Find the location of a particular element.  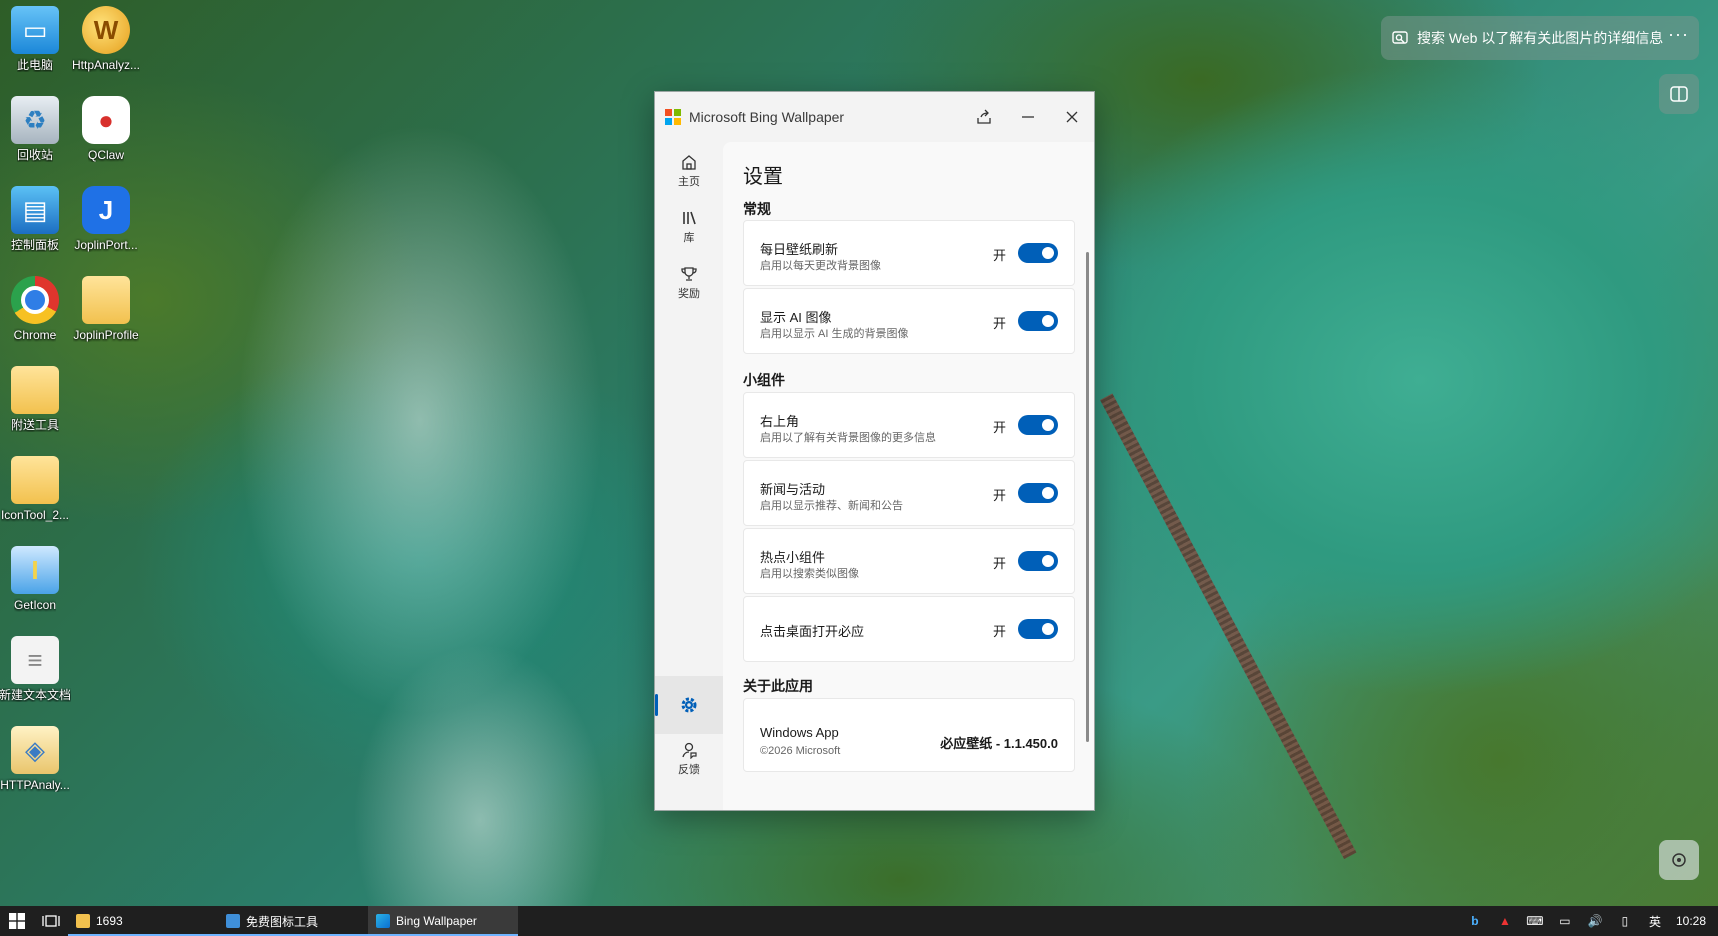

setting-click-desktop: 点击桌面打开必应 开 is located at coordinates (909, 629).